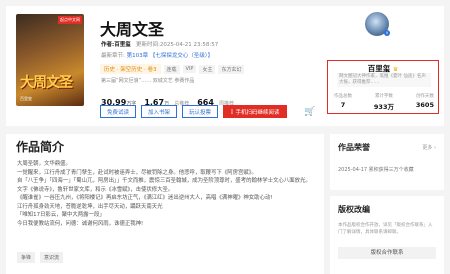  Describe the element at coordinates (26, 98) in the screenshot. I see `cover-author: 百里玺` at that location.